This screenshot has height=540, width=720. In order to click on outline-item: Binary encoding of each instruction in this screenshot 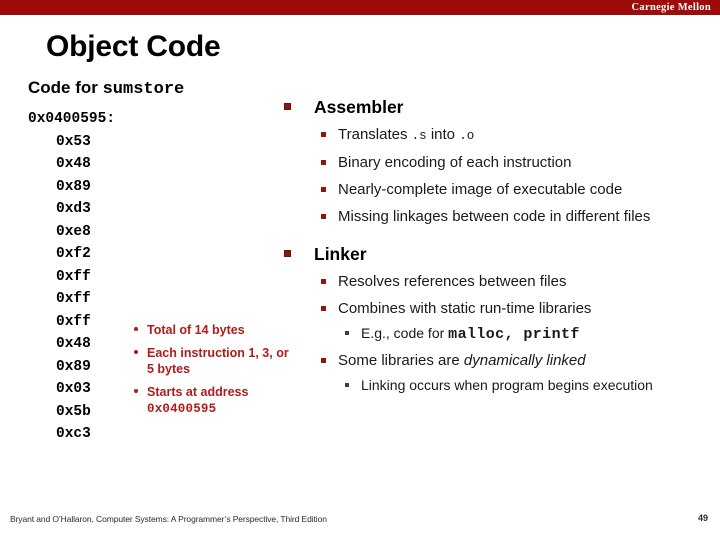, I will do `click(495, 163)`.